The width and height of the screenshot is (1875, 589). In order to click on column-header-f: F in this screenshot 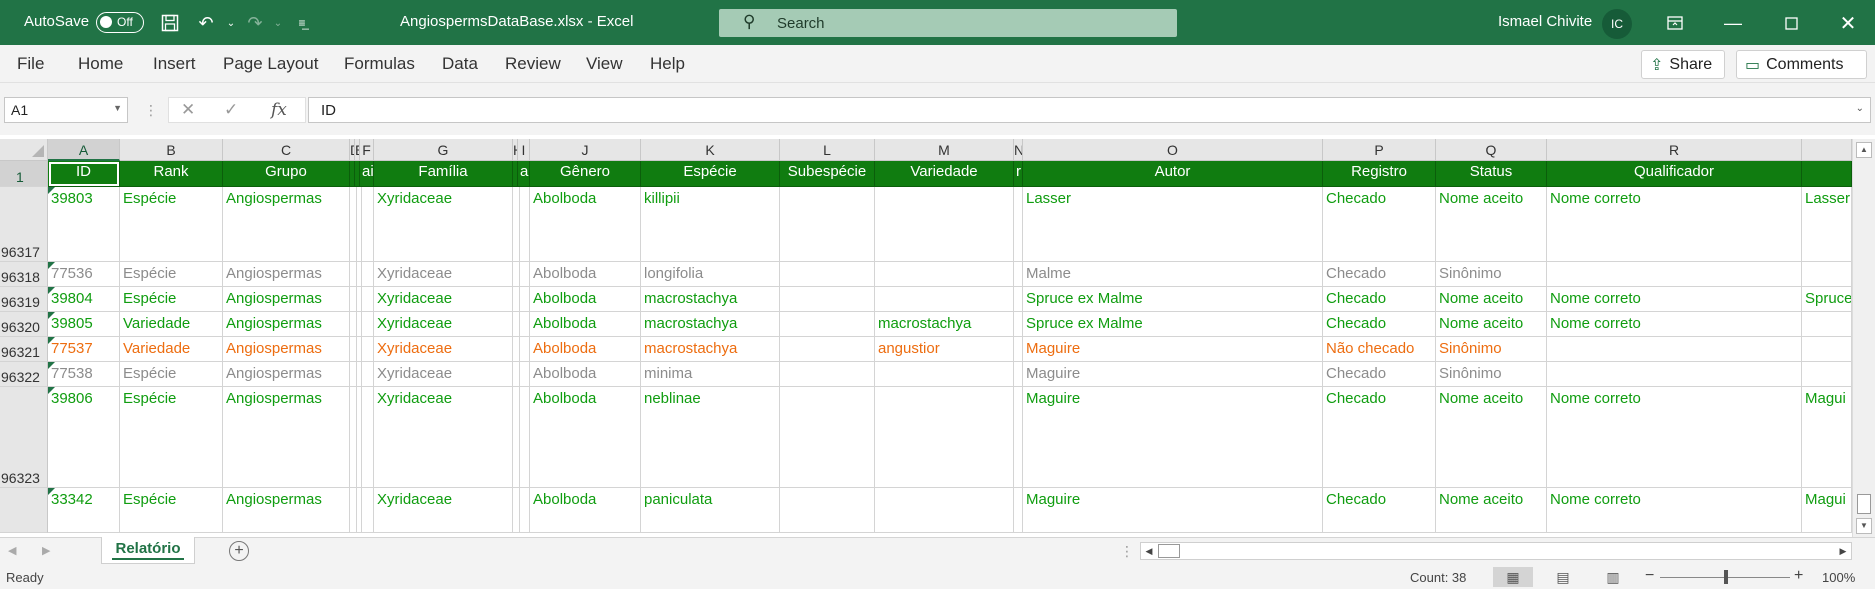, I will do `click(367, 150)`.